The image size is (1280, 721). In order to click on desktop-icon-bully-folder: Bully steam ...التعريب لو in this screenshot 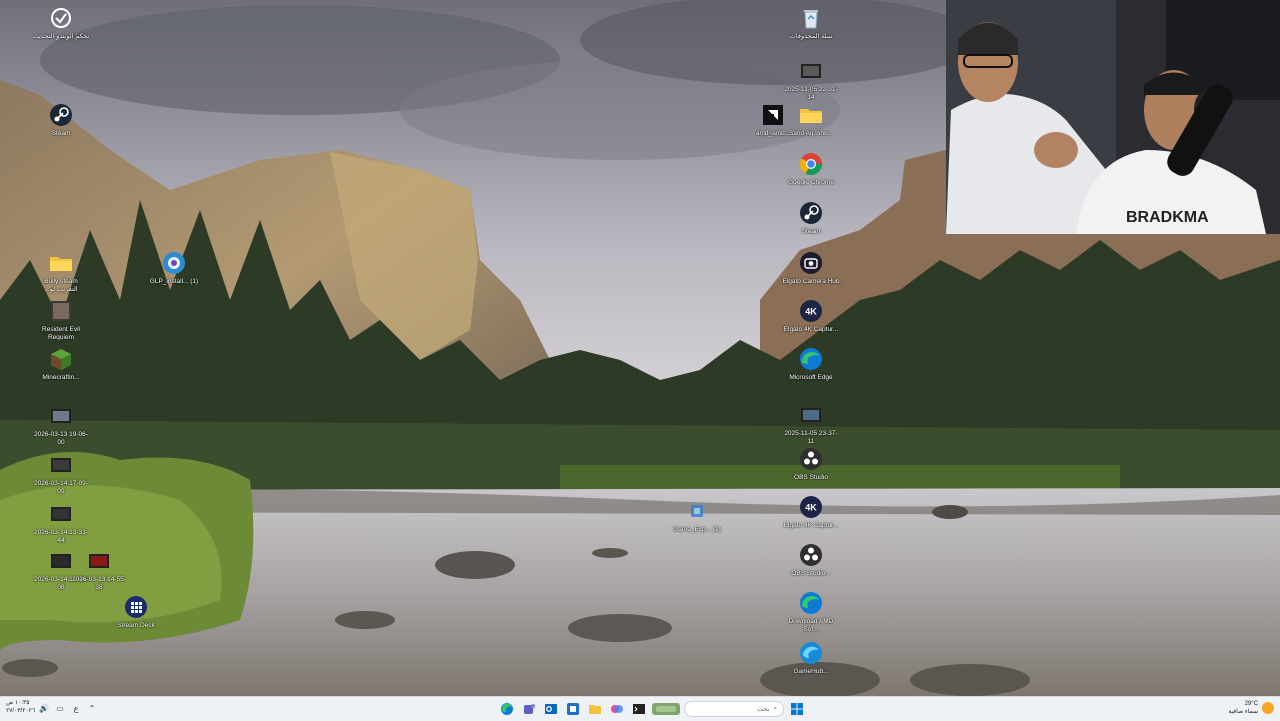, I will do `click(61, 271)`.